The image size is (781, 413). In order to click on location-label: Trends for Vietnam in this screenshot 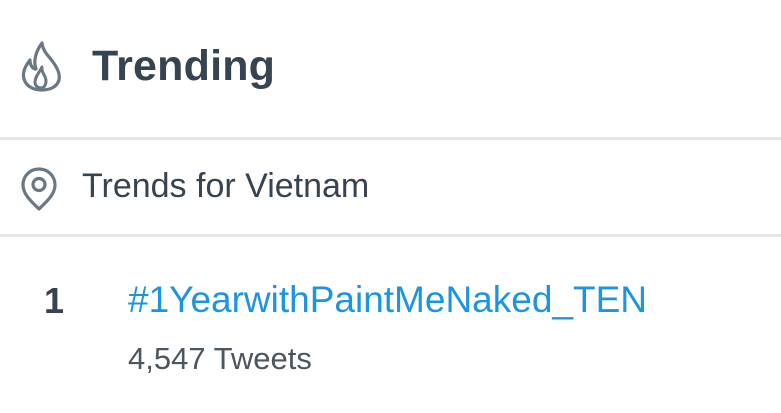, I will do `click(226, 186)`.